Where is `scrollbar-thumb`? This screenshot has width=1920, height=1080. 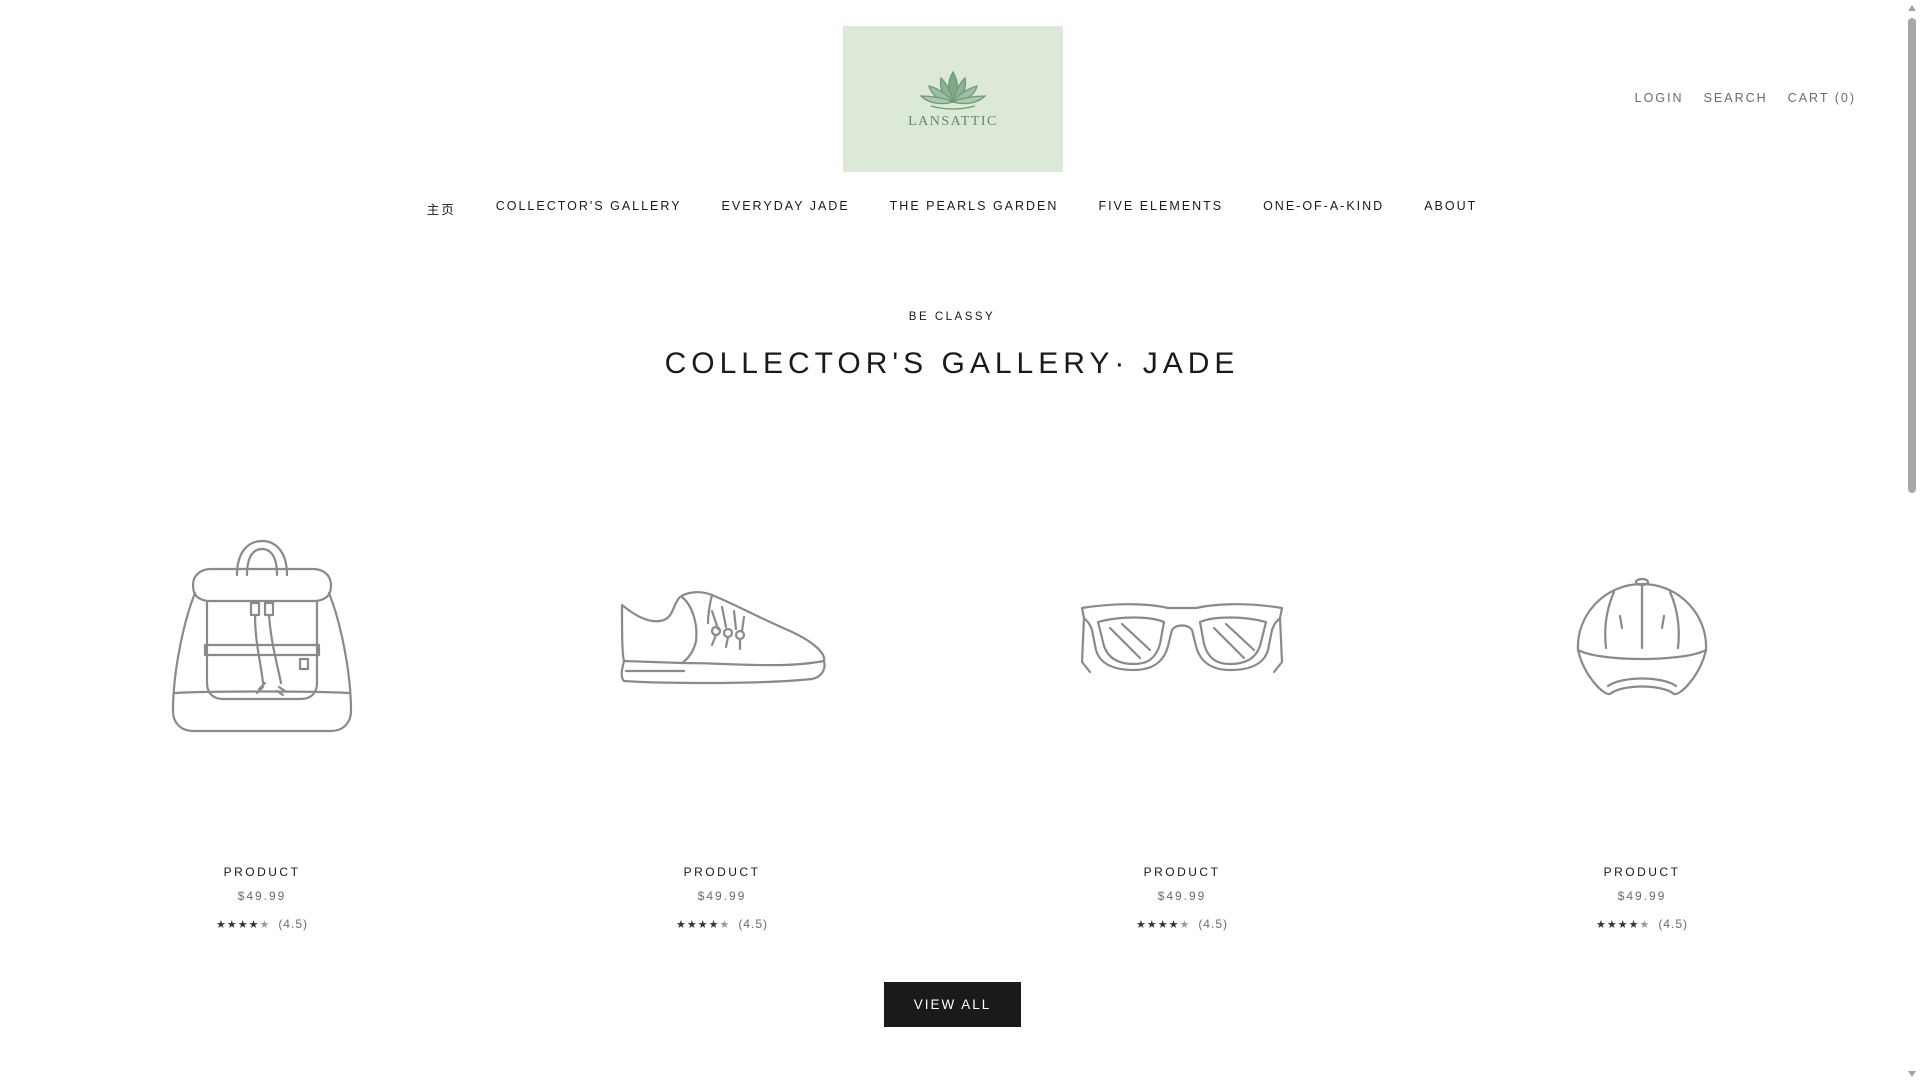
scrollbar-thumb is located at coordinates (1912, 255).